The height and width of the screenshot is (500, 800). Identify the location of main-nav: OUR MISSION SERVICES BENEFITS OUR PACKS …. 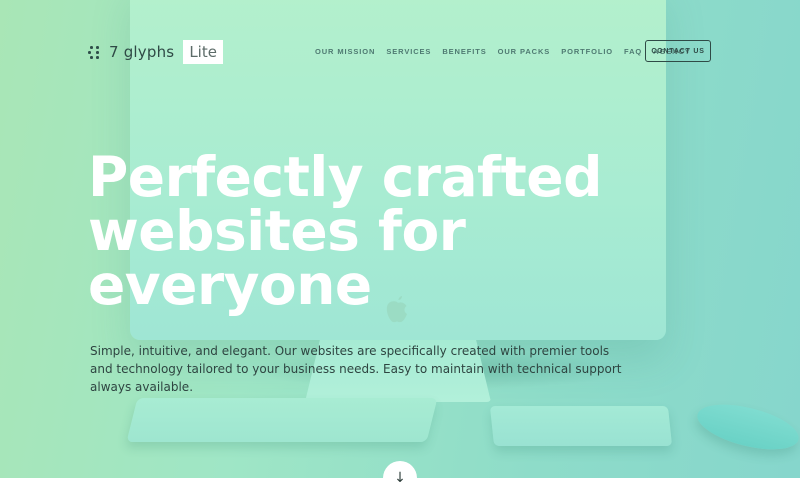
(508, 51).